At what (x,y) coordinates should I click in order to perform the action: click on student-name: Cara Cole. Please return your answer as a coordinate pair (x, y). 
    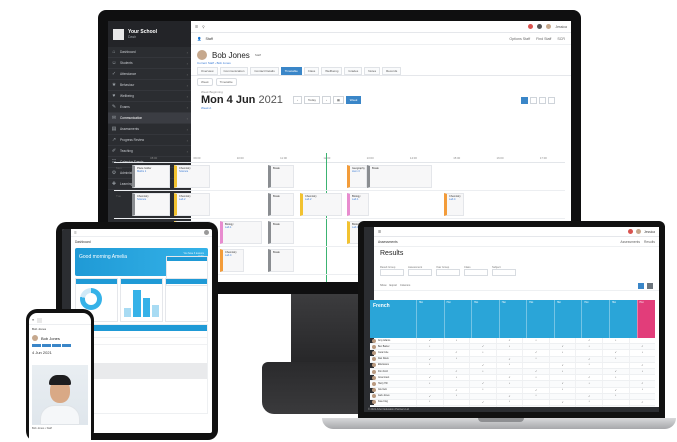
    Looking at the image, I should click on (383, 353).